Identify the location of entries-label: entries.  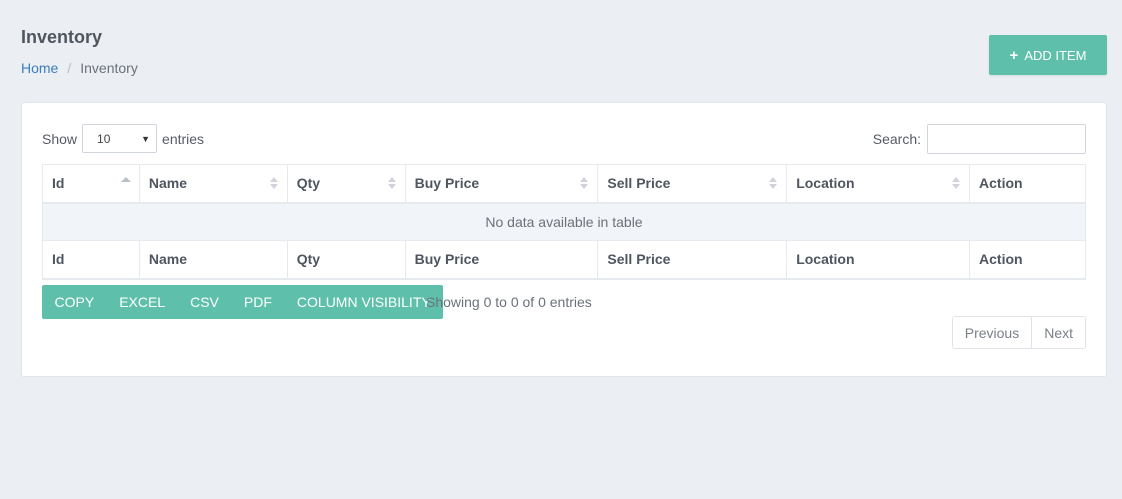
(183, 138).